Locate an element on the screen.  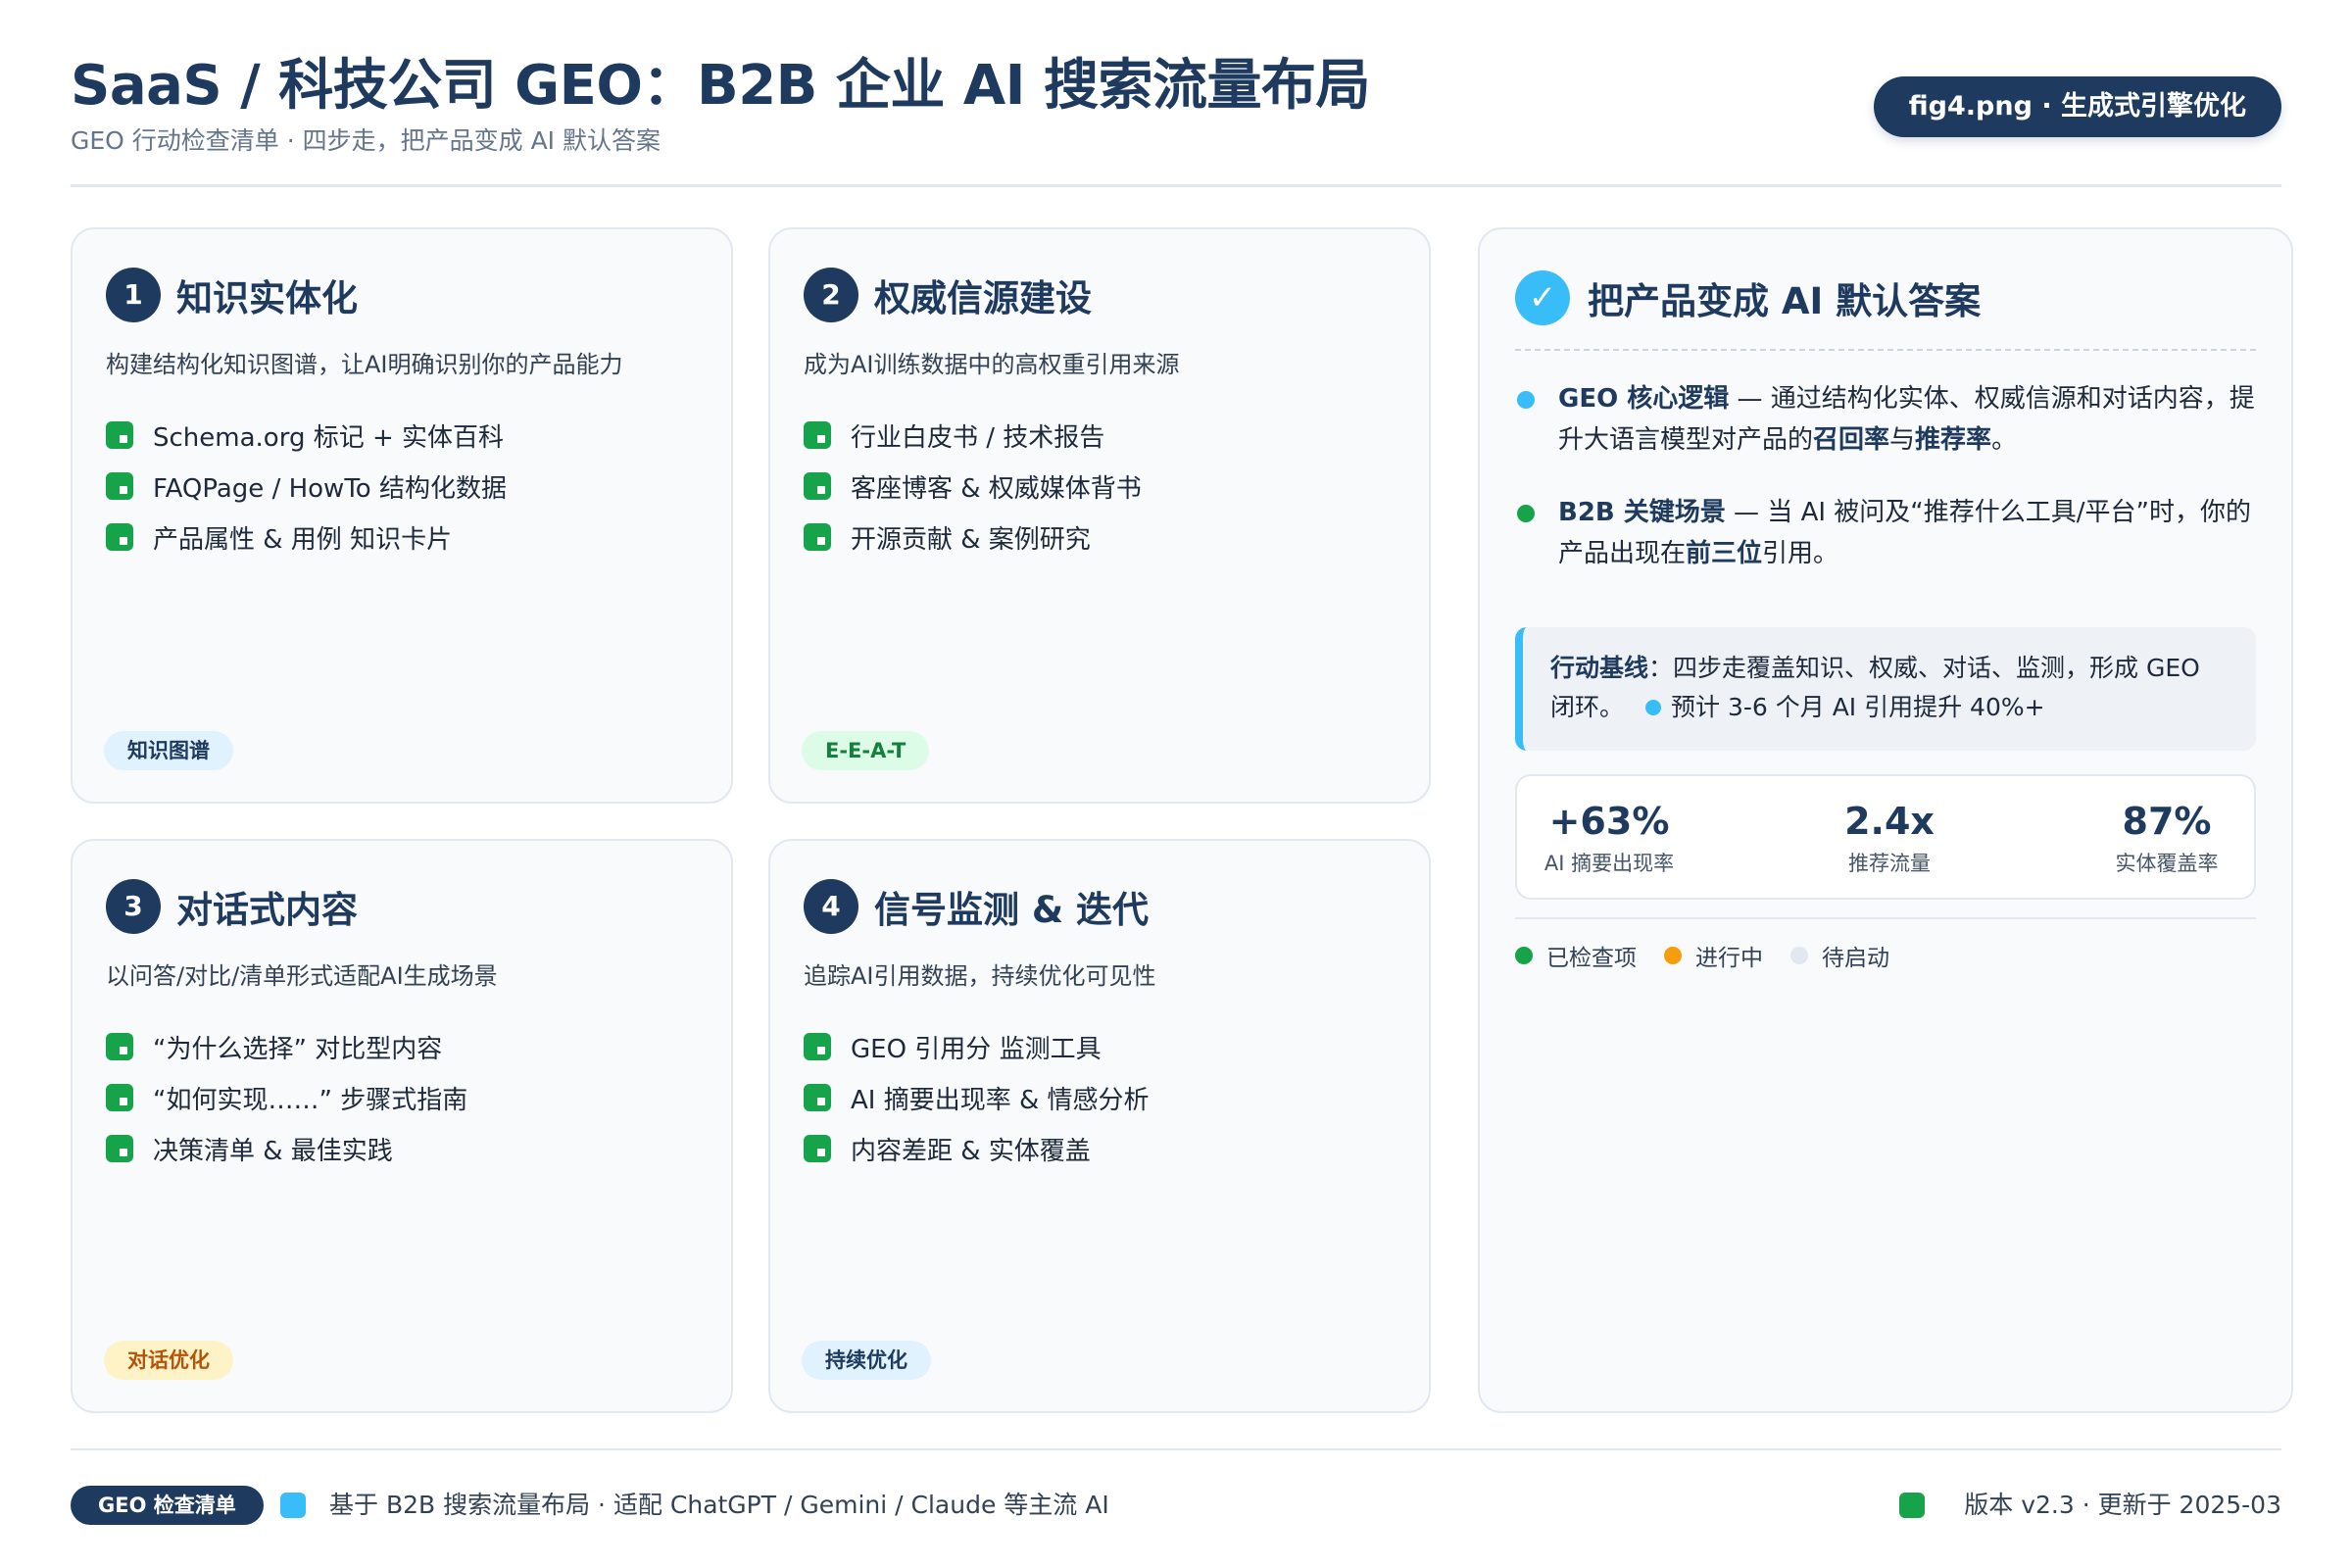
bullet-label: B2B 关键场景 is located at coordinates (1642, 512).